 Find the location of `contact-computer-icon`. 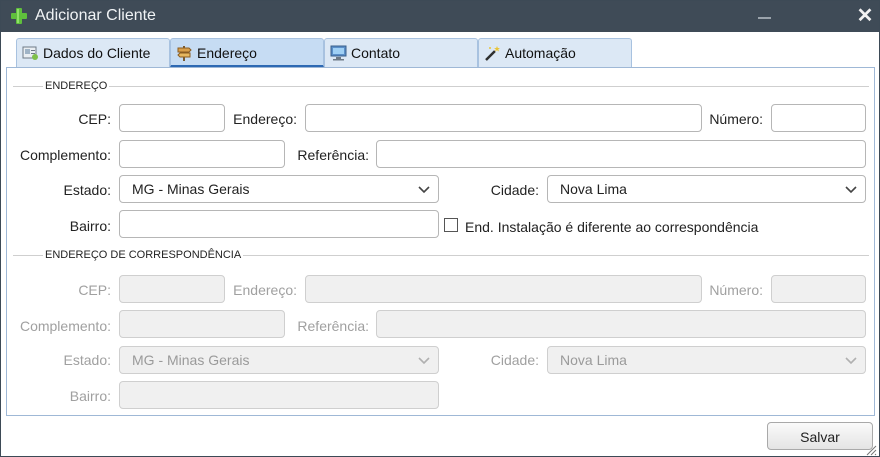

contact-computer-icon is located at coordinates (338, 53).